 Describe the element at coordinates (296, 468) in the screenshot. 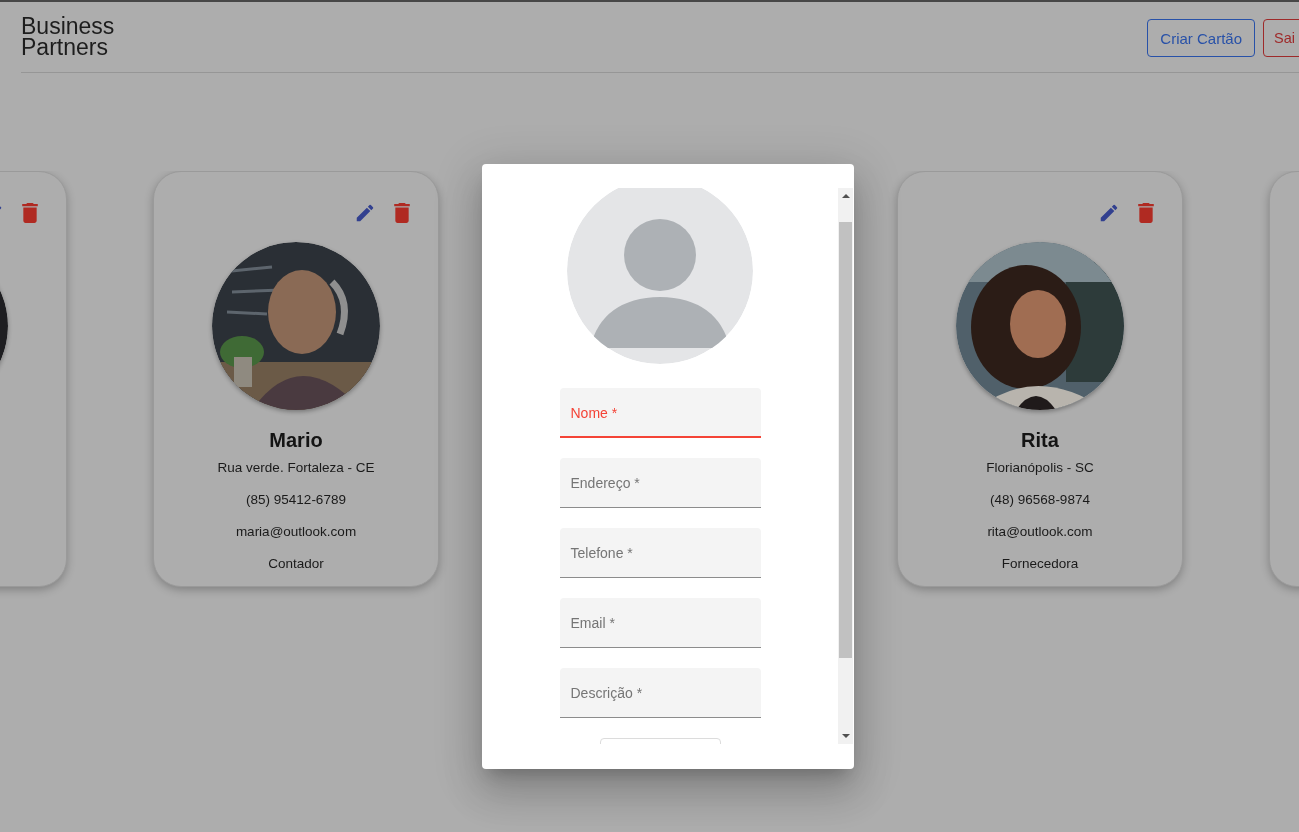

I see `partner-address: Rua verde. Fortaleza - CE` at that location.